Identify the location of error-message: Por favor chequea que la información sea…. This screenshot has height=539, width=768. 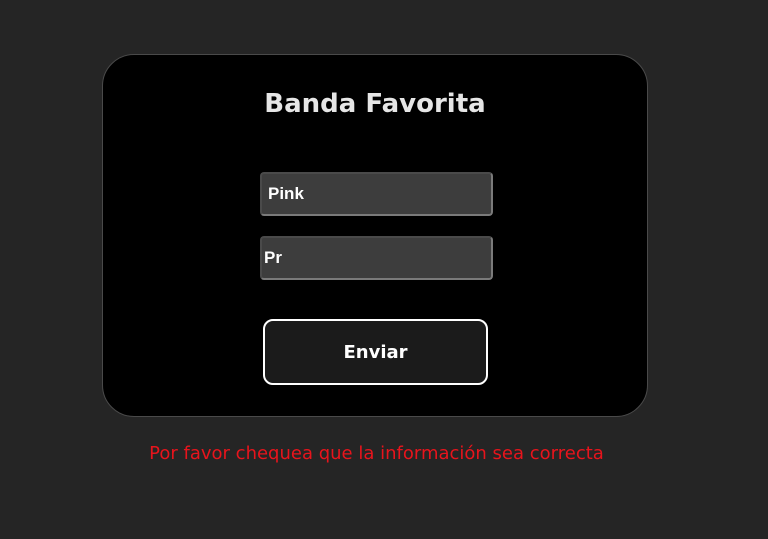
(376, 453).